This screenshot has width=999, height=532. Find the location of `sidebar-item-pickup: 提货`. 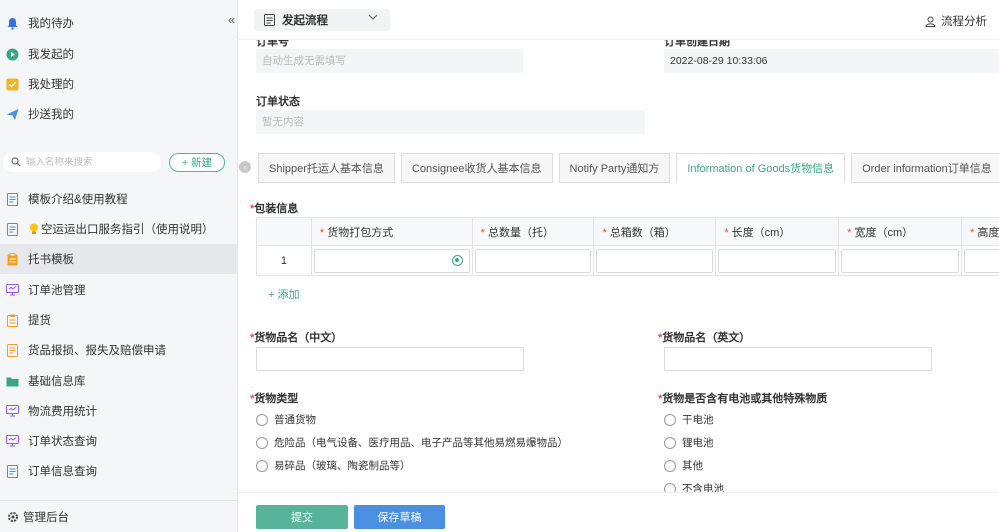

sidebar-item-pickup: 提货 is located at coordinates (118, 320).